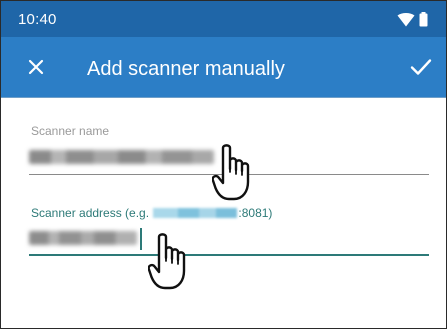  I want to click on scanner-address-label-suffix: :8081), so click(255, 213).